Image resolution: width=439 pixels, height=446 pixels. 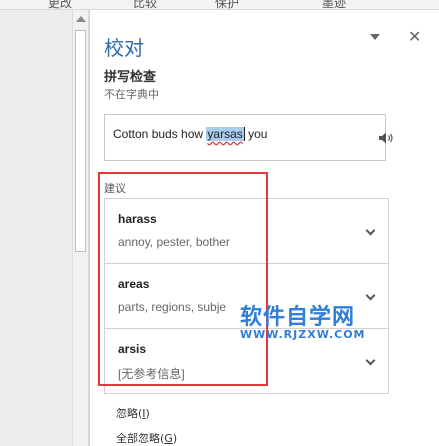 I want to click on suggestions-label: 建议, so click(x=115, y=188).